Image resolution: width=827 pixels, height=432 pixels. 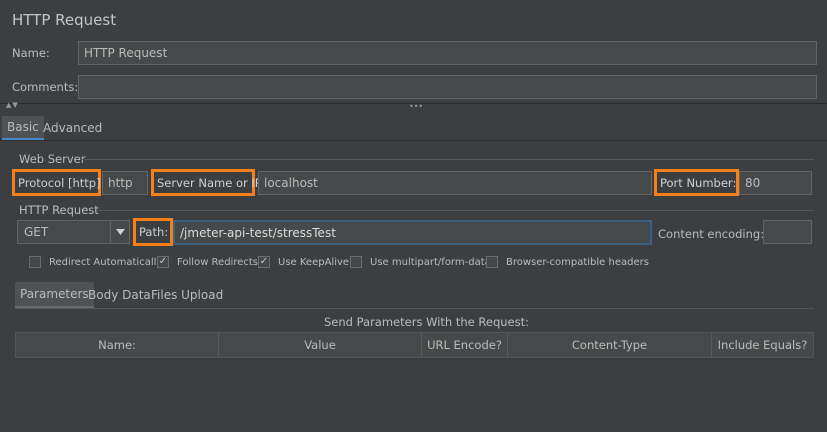 I want to click on parameters-tab-bar: Parameters Body Data Files Upload, so click(x=414, y=295).